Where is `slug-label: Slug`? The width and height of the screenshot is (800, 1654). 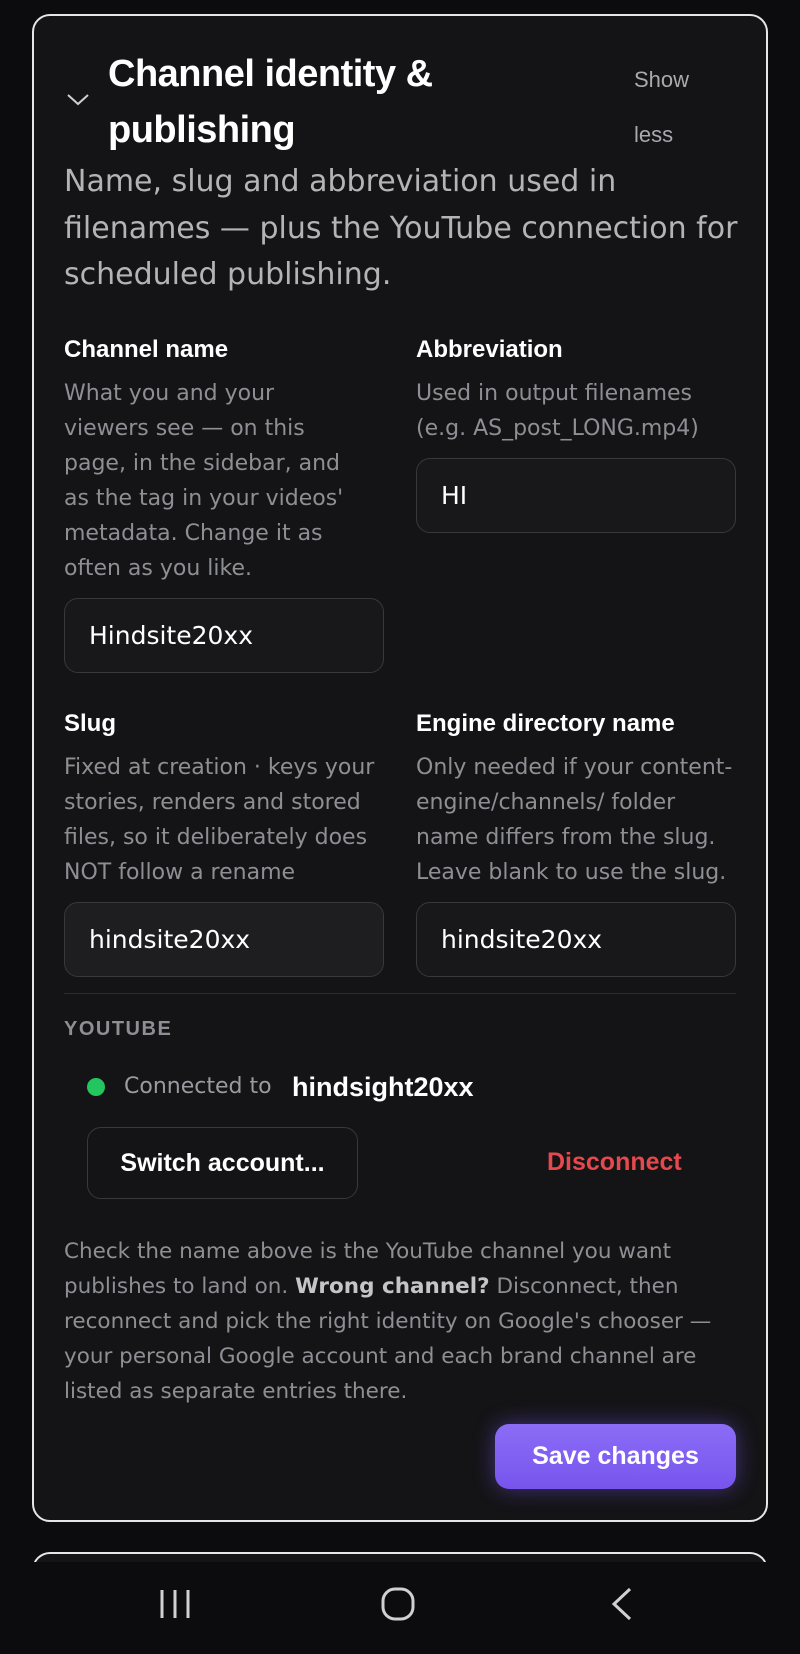 slug-label: Slug is located at coordinates (90, 723).